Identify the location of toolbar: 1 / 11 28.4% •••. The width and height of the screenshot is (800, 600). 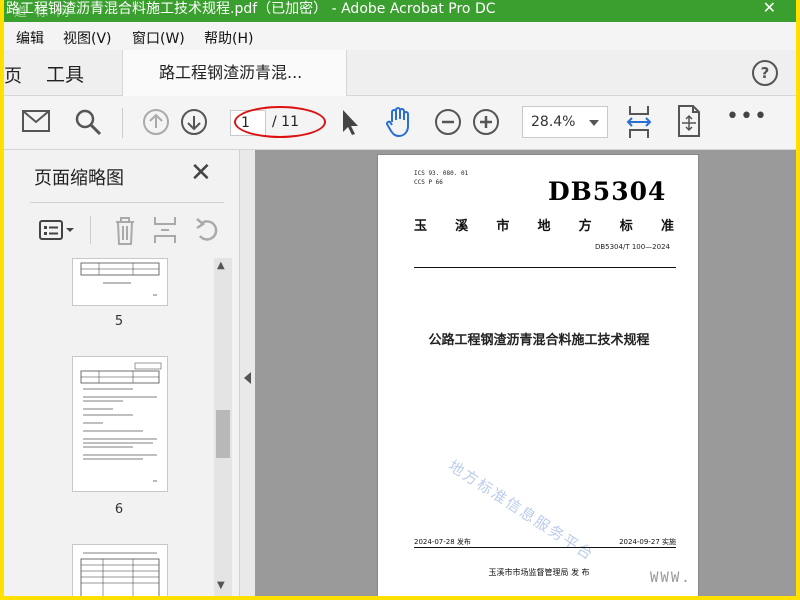
(400, 123).